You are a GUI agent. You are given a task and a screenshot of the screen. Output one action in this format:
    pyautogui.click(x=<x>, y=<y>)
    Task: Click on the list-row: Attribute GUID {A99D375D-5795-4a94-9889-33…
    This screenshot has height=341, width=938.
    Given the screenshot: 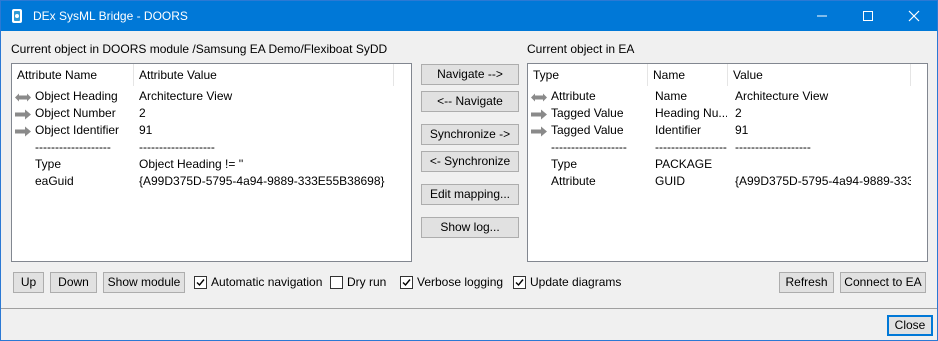 What is the action you would take?
    pyautogui.click(x=719, y=181)
    